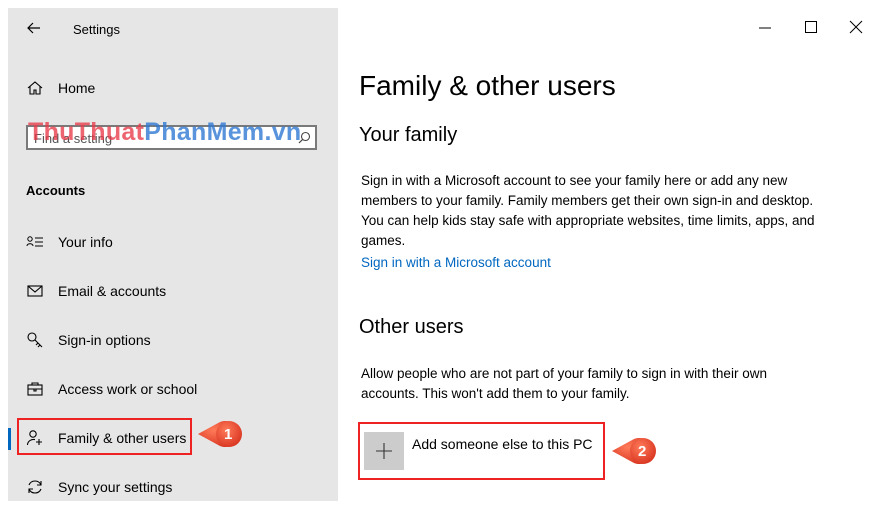 This screenshot has width=870, height=507. What do you see at coordinates (35, 487) in the screenshot?
I see `sync-icon` at bounding box center [35, 487].